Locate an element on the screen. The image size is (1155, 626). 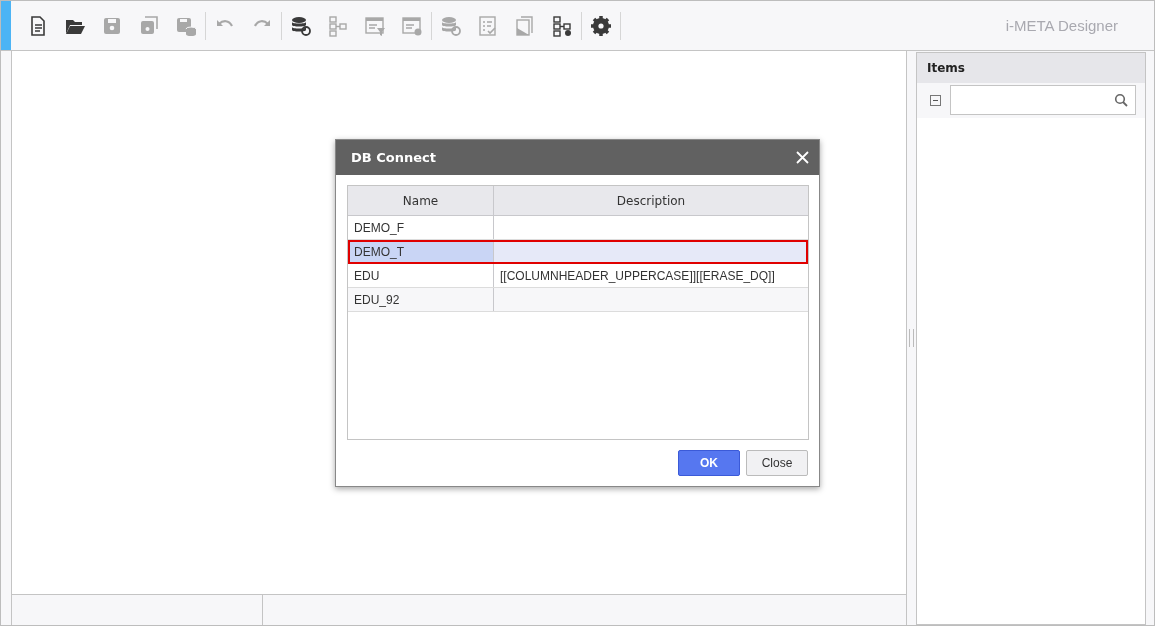
app-title: i-META Designer is located at coordinates (1061, 25).